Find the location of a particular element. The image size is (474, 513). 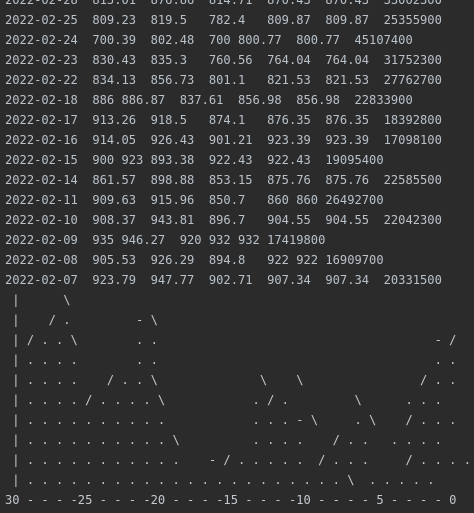

plot-line: | / . - \ is located at coordinates (81, 320).